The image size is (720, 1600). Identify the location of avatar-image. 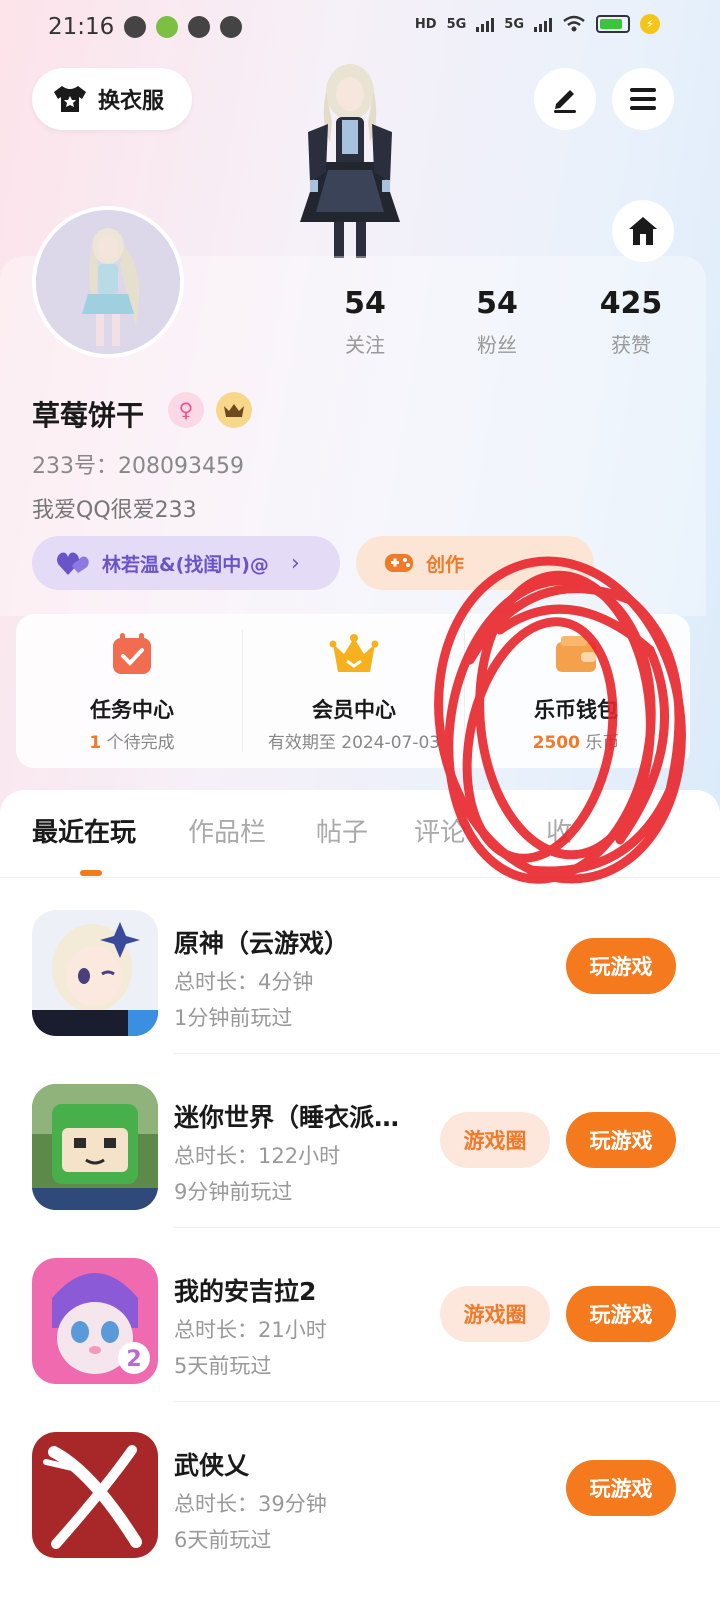
(108, 282).